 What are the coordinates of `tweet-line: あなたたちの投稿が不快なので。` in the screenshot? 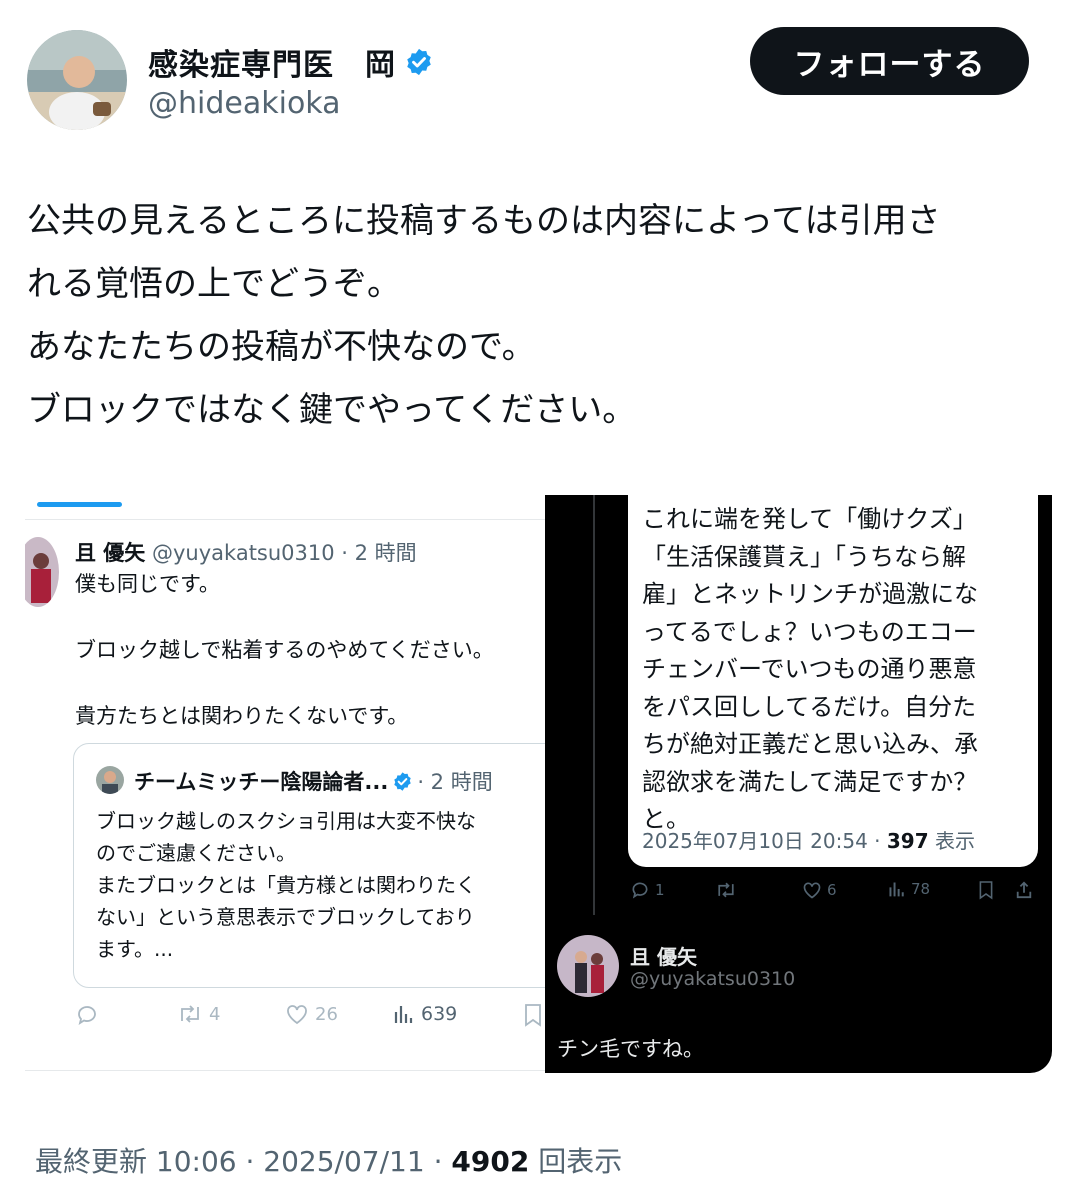 It's located at (281, 347).